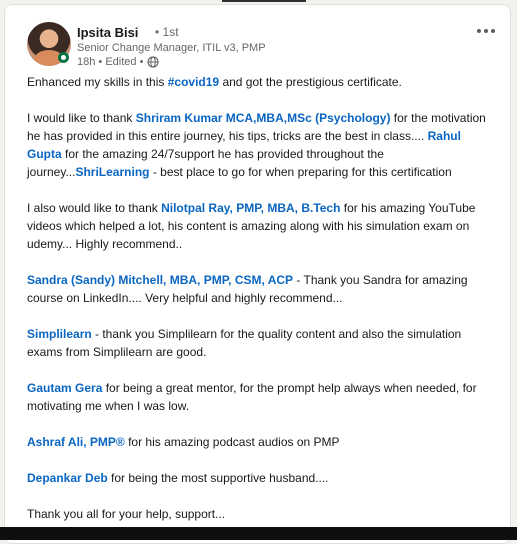 The height and width of the screenshot is (544, 517). I want to click on top-edge-bar, so click(264, 1).